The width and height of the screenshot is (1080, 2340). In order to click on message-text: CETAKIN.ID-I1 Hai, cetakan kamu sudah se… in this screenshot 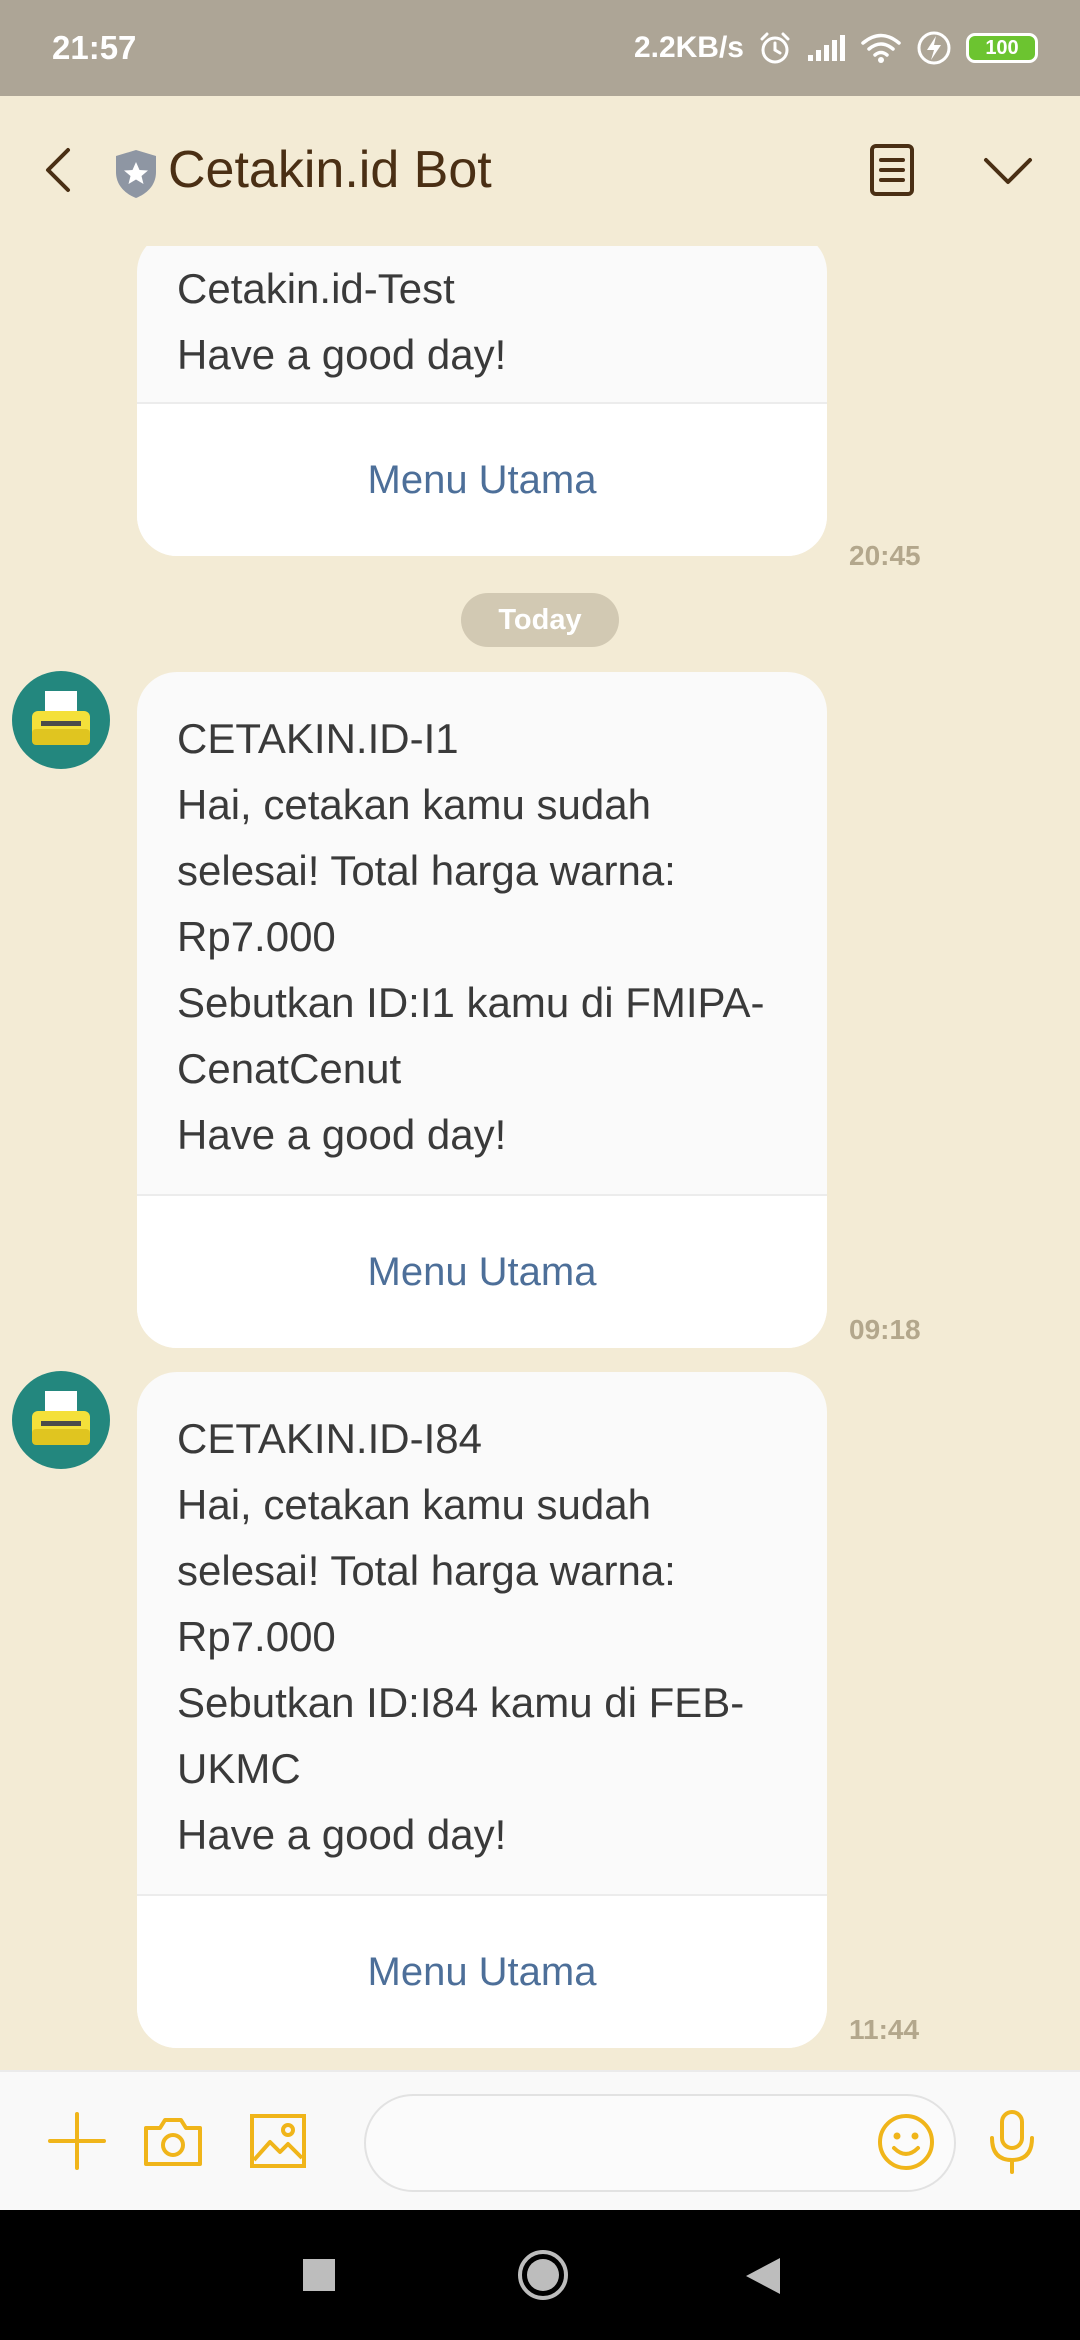, I will do `click(482, 933)`.